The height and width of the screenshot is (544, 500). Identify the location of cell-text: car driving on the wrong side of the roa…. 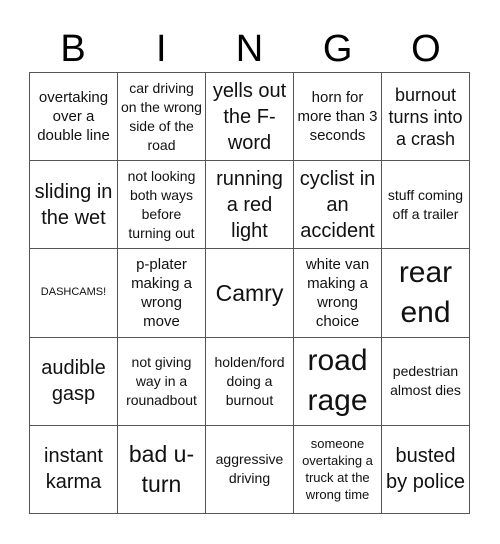
(161, 116).